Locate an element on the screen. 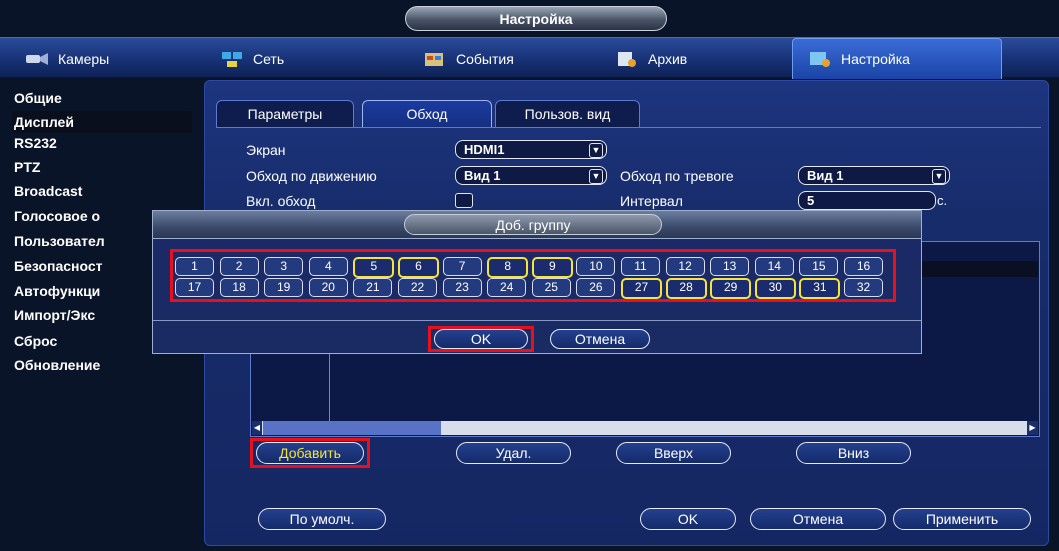 The image size is (1059, 551). alarm-tour-select: Вид 1 ▼ is located at coordinates (874, 175).